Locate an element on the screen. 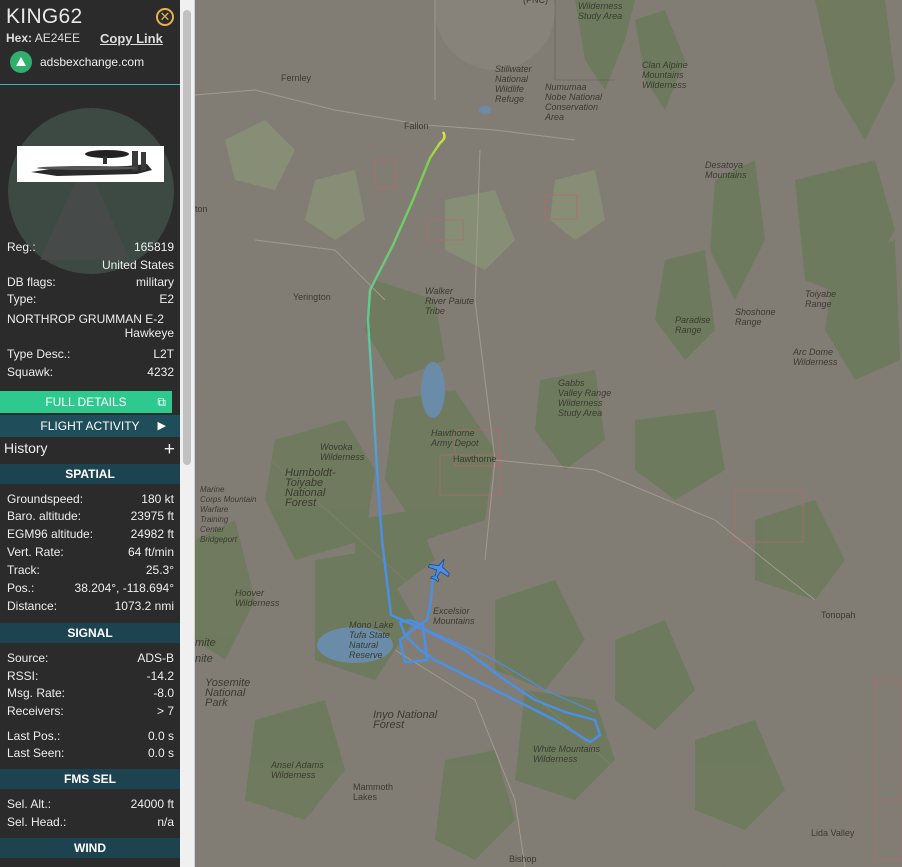 Image resolution: width=902 pixels, height=867 pixels. info-row: EGM96 altitude: 24982 ft is located at coordinates (90, 535).